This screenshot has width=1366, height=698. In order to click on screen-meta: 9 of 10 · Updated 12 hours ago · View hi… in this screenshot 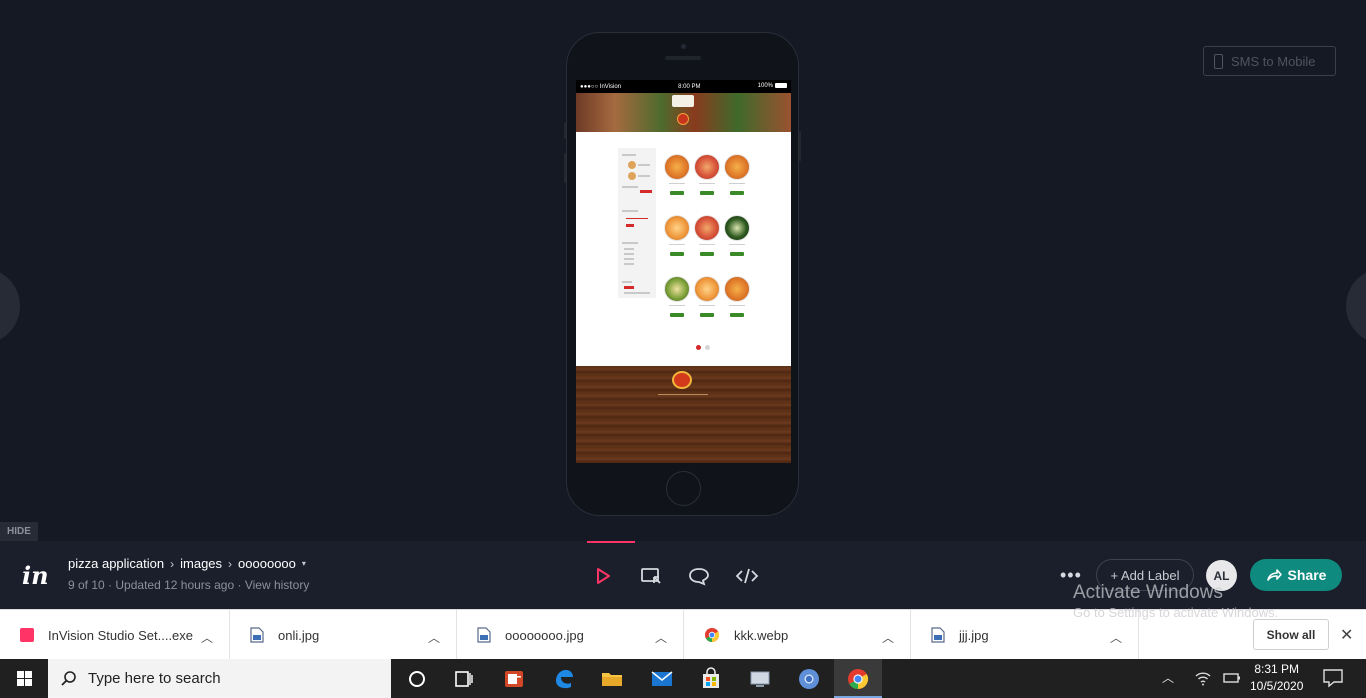, I will do `click(188, 585)`.